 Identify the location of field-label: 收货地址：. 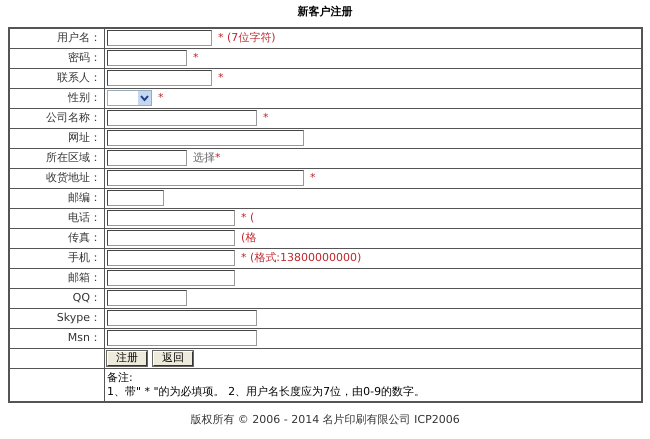
(73, 177).